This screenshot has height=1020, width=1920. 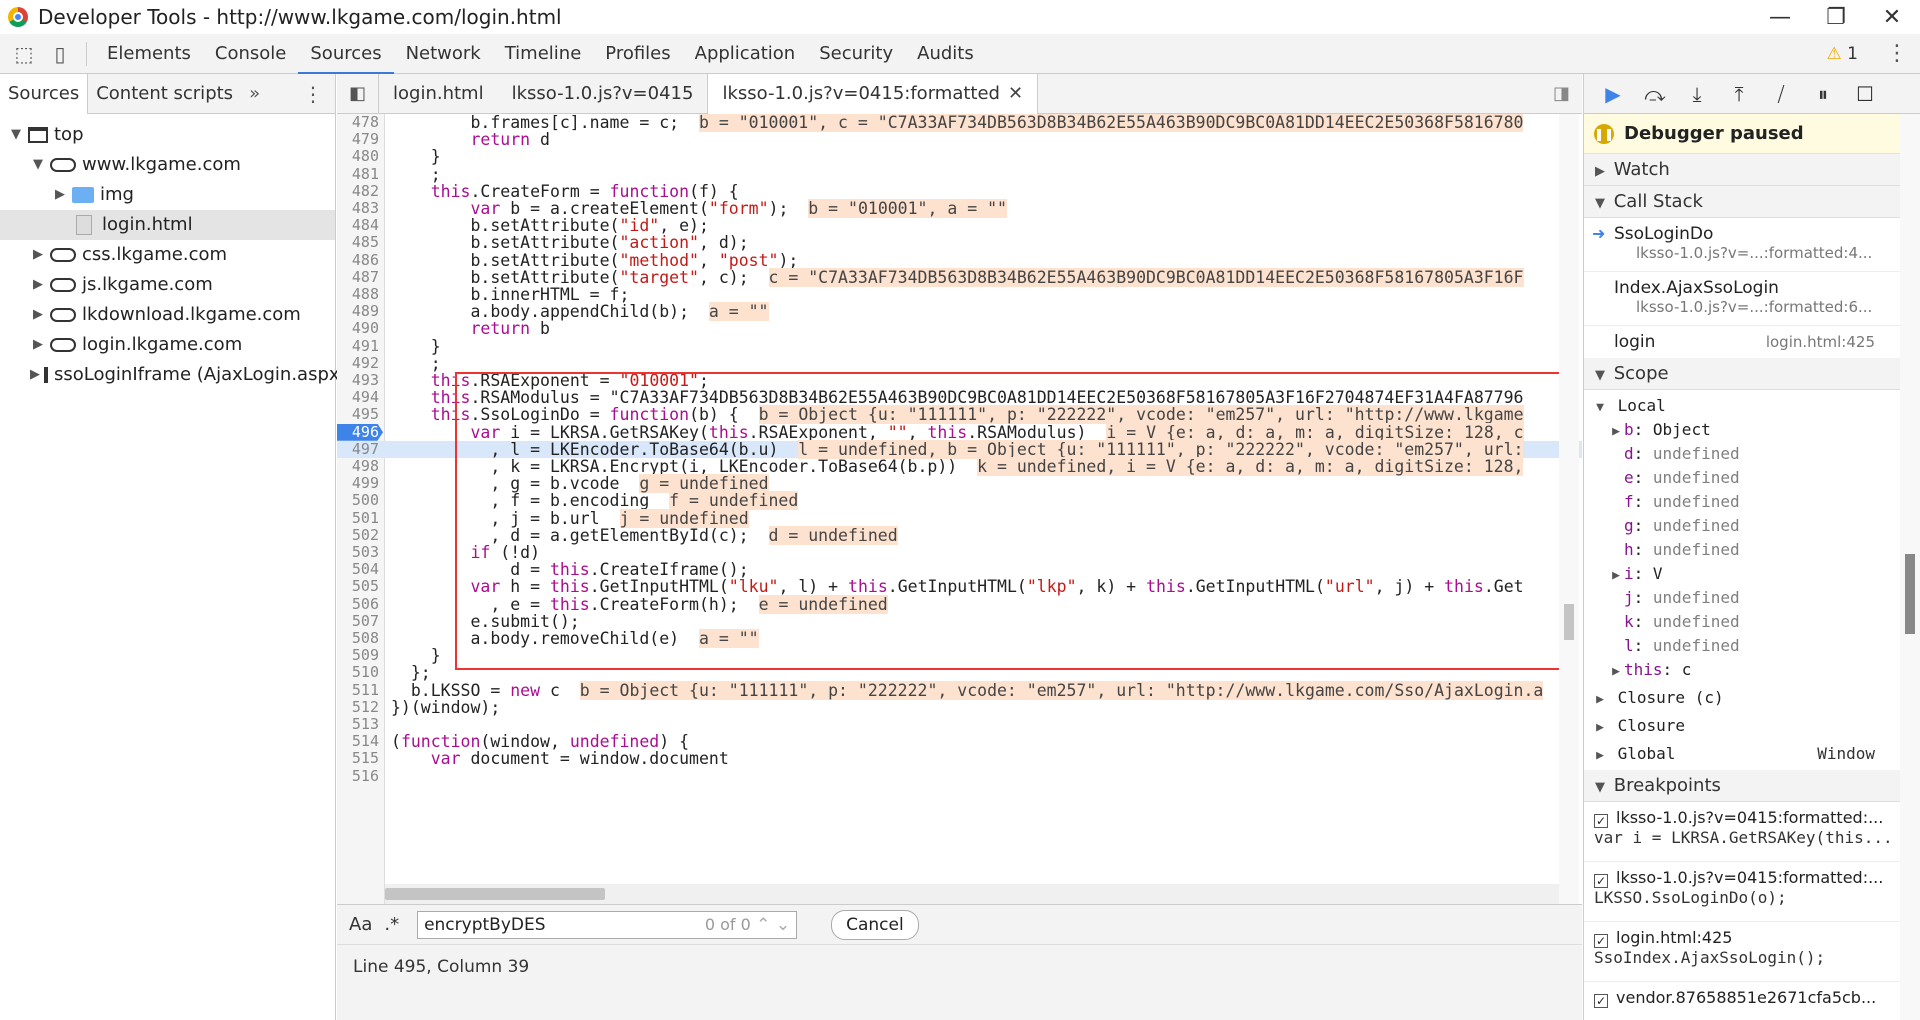 What do you see at coordinates (1742, 454) in the screenshot?
I see `scope-variable: d: undefined` at bounding box center [1742, 454].